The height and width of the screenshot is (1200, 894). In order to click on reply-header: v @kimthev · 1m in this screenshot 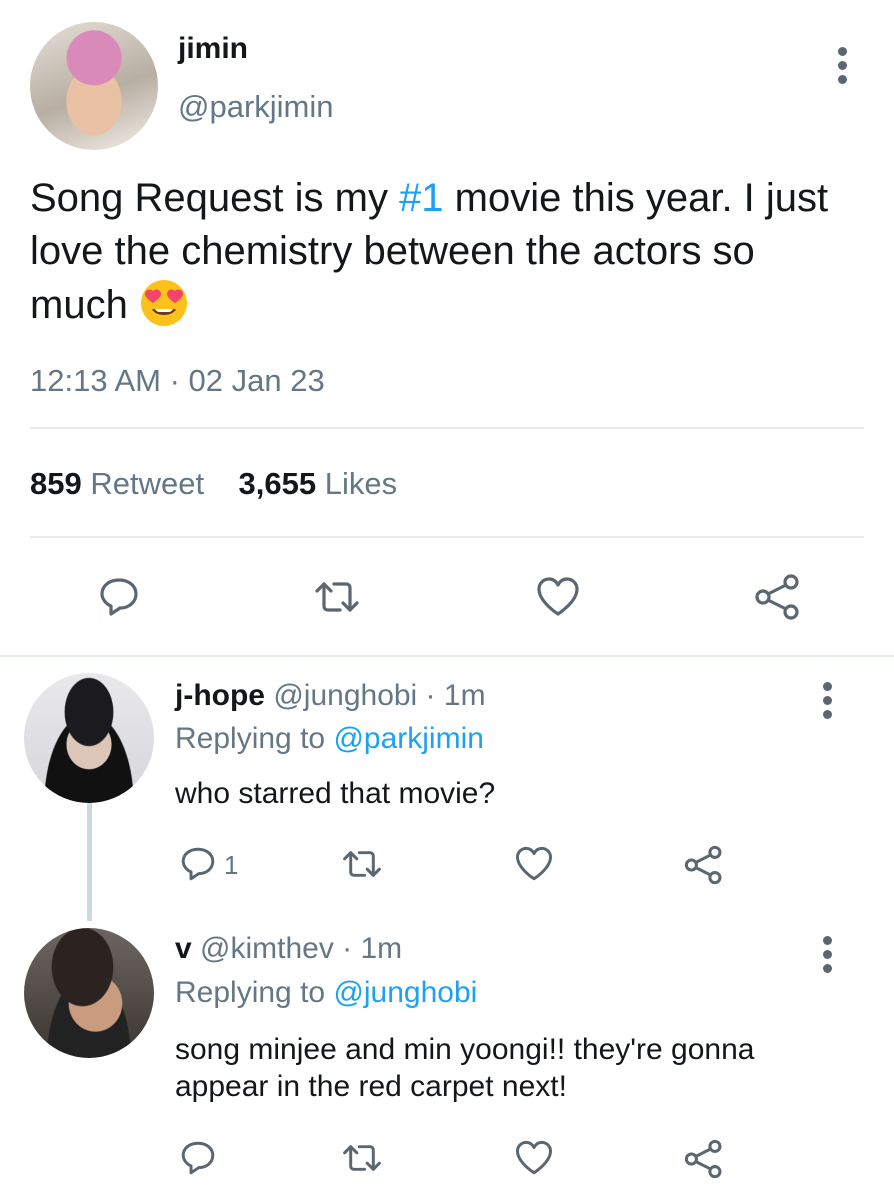, I will do `click(288, 949)`.